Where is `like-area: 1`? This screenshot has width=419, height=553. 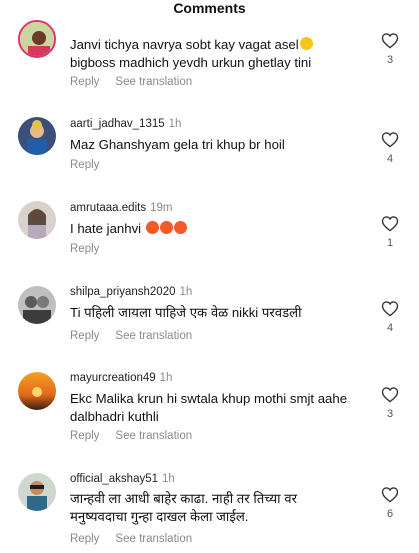
like-area: 1 is located at coordinates (390, 232).